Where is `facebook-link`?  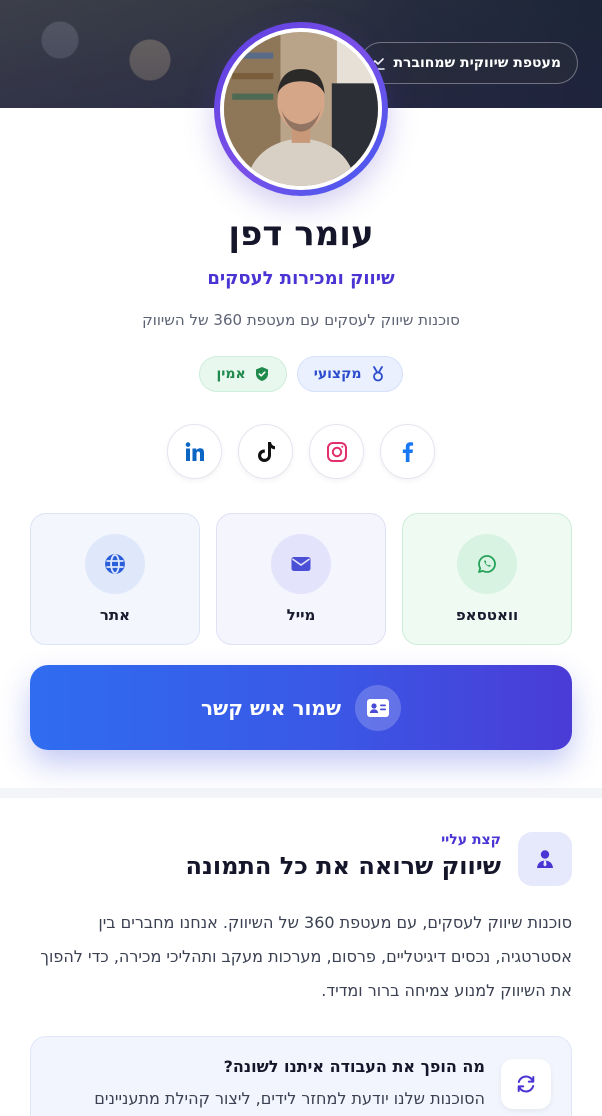
facebook-link is located at coordinates (407, 451).